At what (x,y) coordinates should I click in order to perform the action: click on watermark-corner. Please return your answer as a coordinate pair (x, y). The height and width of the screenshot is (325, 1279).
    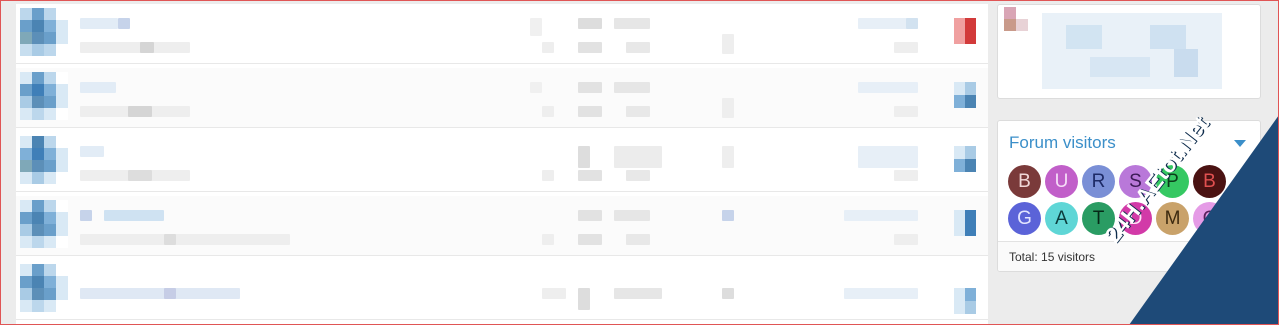
    Looking at the image, I should click on (1204, 220).